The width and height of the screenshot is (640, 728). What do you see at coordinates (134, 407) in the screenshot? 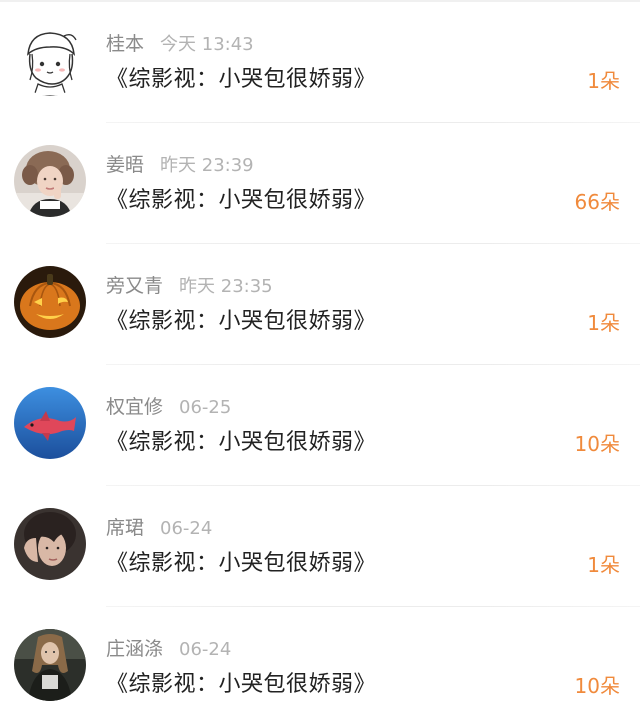
I see `username: 权宜修` at bounding box center [134, 407].